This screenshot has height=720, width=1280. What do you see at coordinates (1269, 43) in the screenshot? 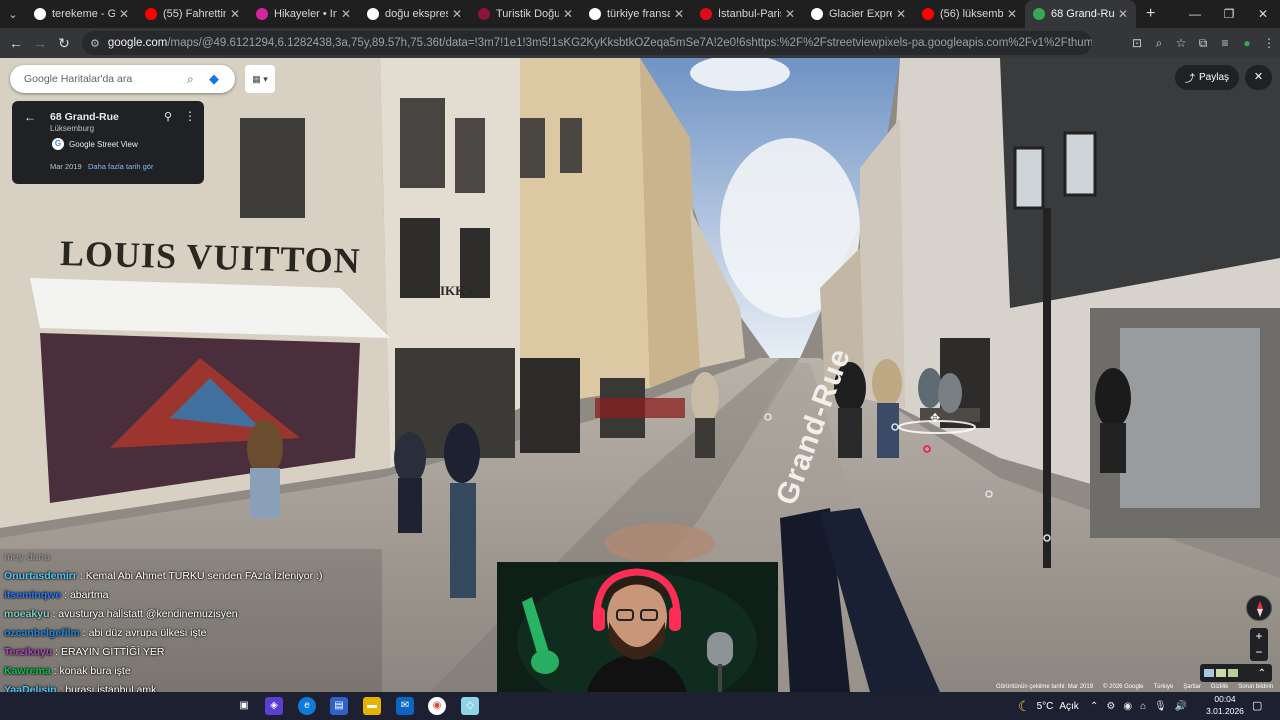
I see `chrome-menu-icon: ⋮` at bounding box center [1269, 43].